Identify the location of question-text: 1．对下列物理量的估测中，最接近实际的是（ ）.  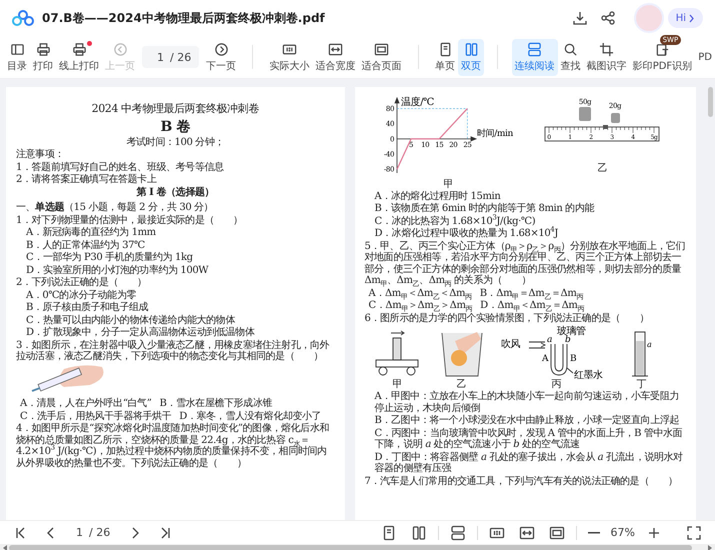
(130, 220).